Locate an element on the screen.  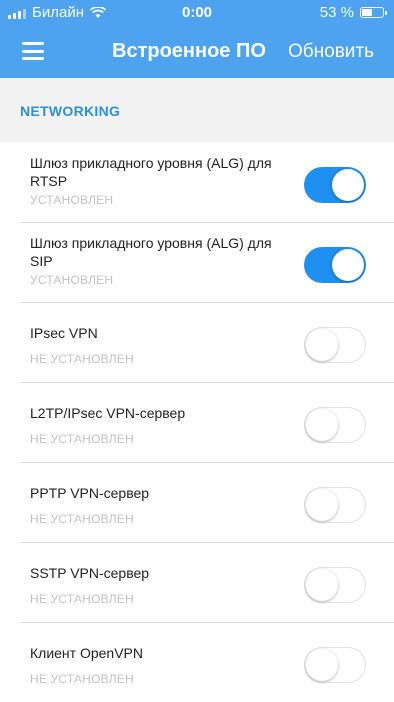
nav-bar: Встроенное ПО Обновить is located at coordinates (197, 52).